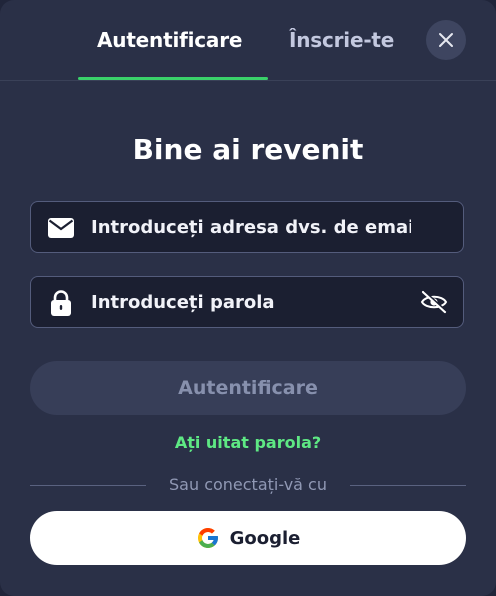 The image size is (496, 596). I want to click on lock-icon, so click(61, 303).